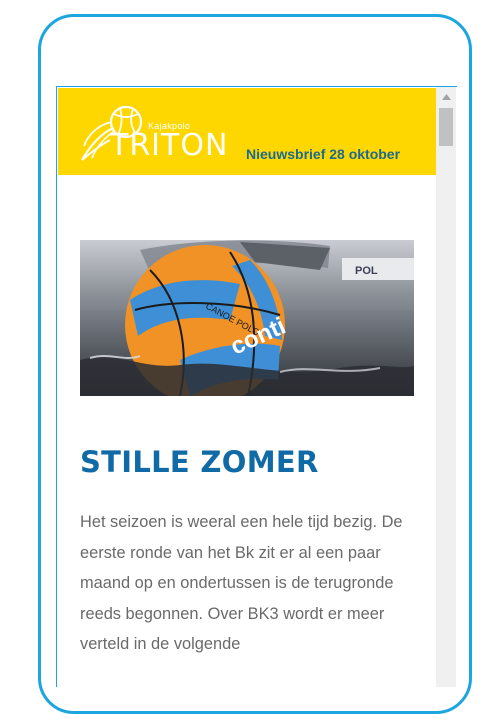  I want to click on scroll-up-button, so click(446, 97).